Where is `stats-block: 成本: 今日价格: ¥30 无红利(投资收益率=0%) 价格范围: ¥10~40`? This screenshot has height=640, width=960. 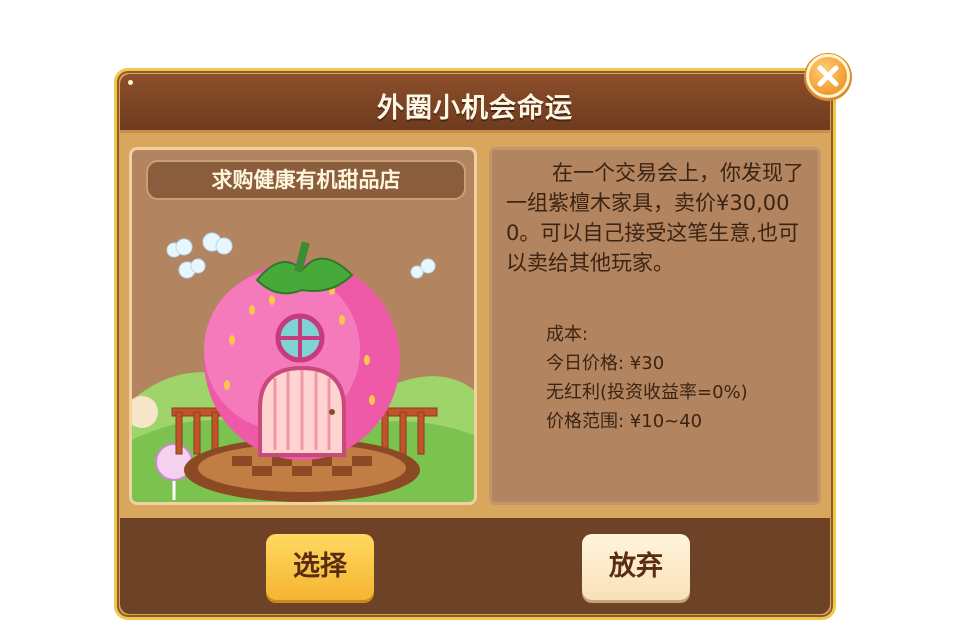
stats-block: 成本: 今日价格: ¥30 无红利(投资收益率=0%) 价格范围: ¥10~40 is located at coordinates (647, 378).